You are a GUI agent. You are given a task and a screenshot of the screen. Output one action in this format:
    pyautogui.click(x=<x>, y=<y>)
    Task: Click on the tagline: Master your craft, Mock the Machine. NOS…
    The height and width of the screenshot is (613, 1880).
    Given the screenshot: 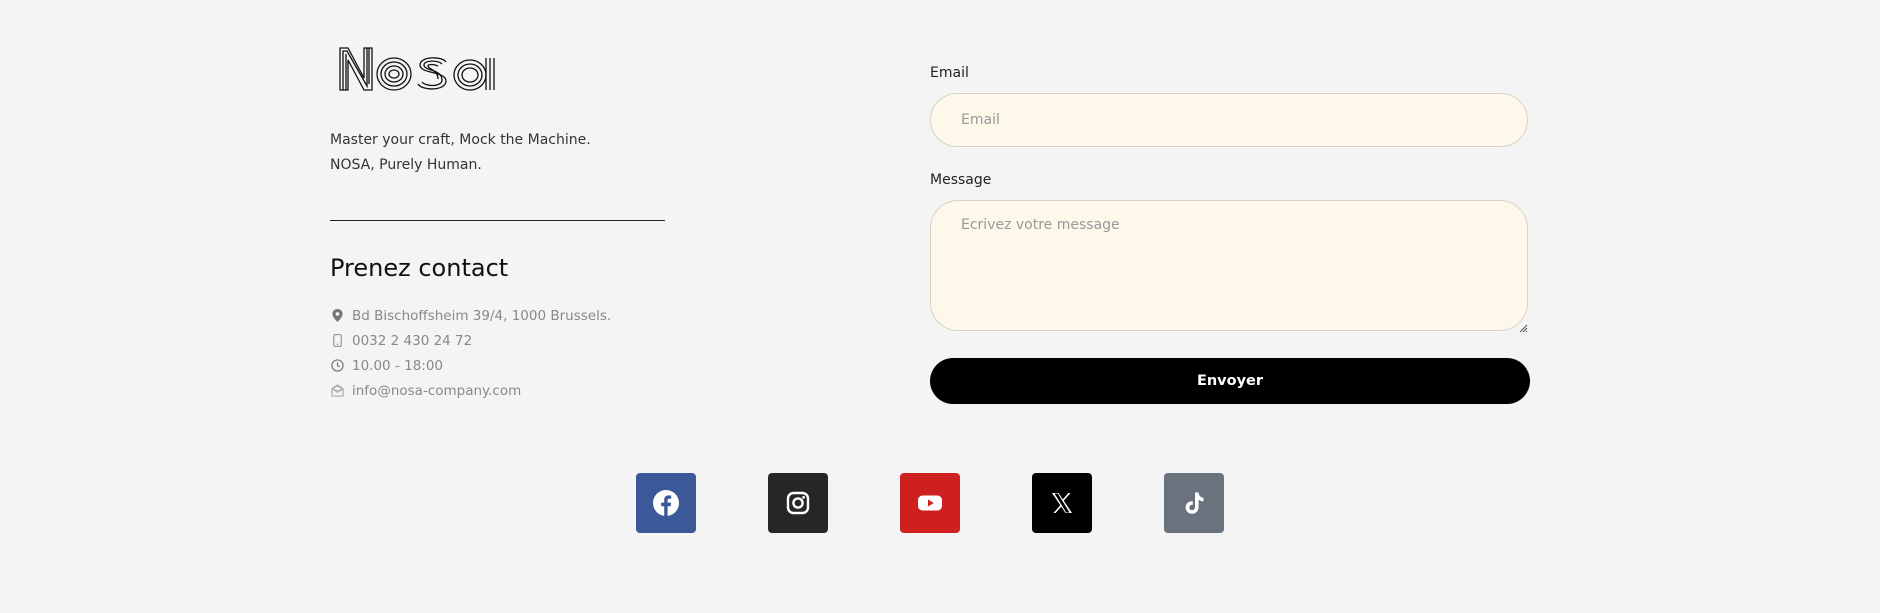 What is the action you would take?
    pyautogui.click(x=460, y=153)
    